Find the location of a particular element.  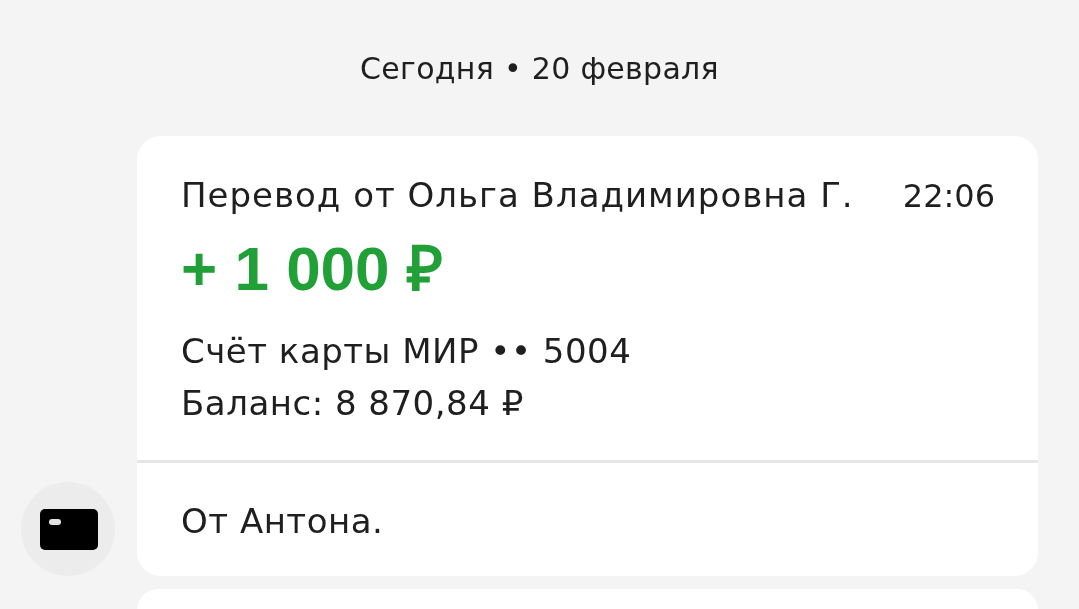

date-header: Сегодня • 20 февраля is located at coordinates (539, 69).